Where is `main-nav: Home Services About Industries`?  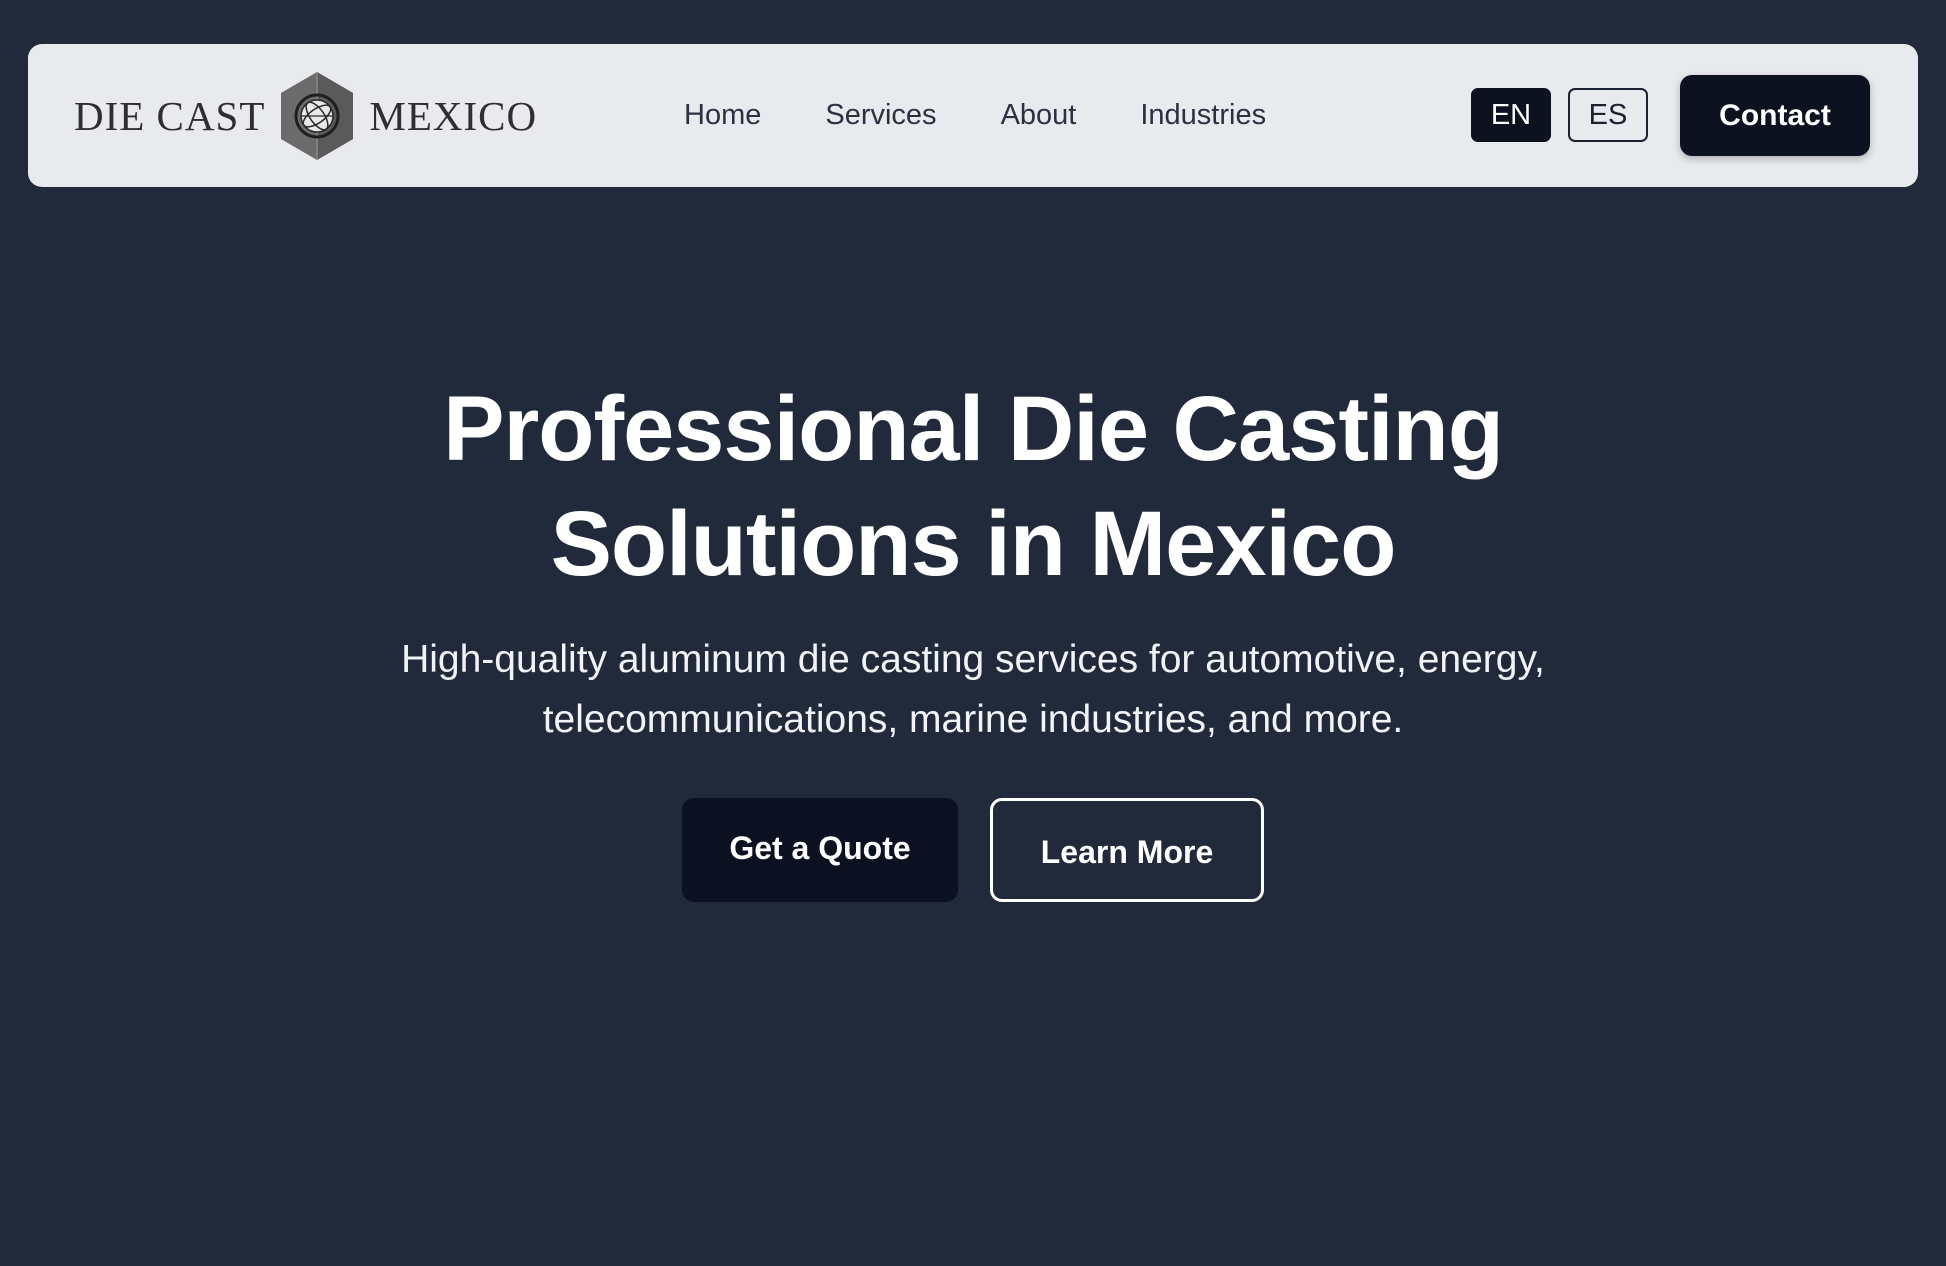 main-nav: Home Services About Industries is located at coordinates (975, 115).